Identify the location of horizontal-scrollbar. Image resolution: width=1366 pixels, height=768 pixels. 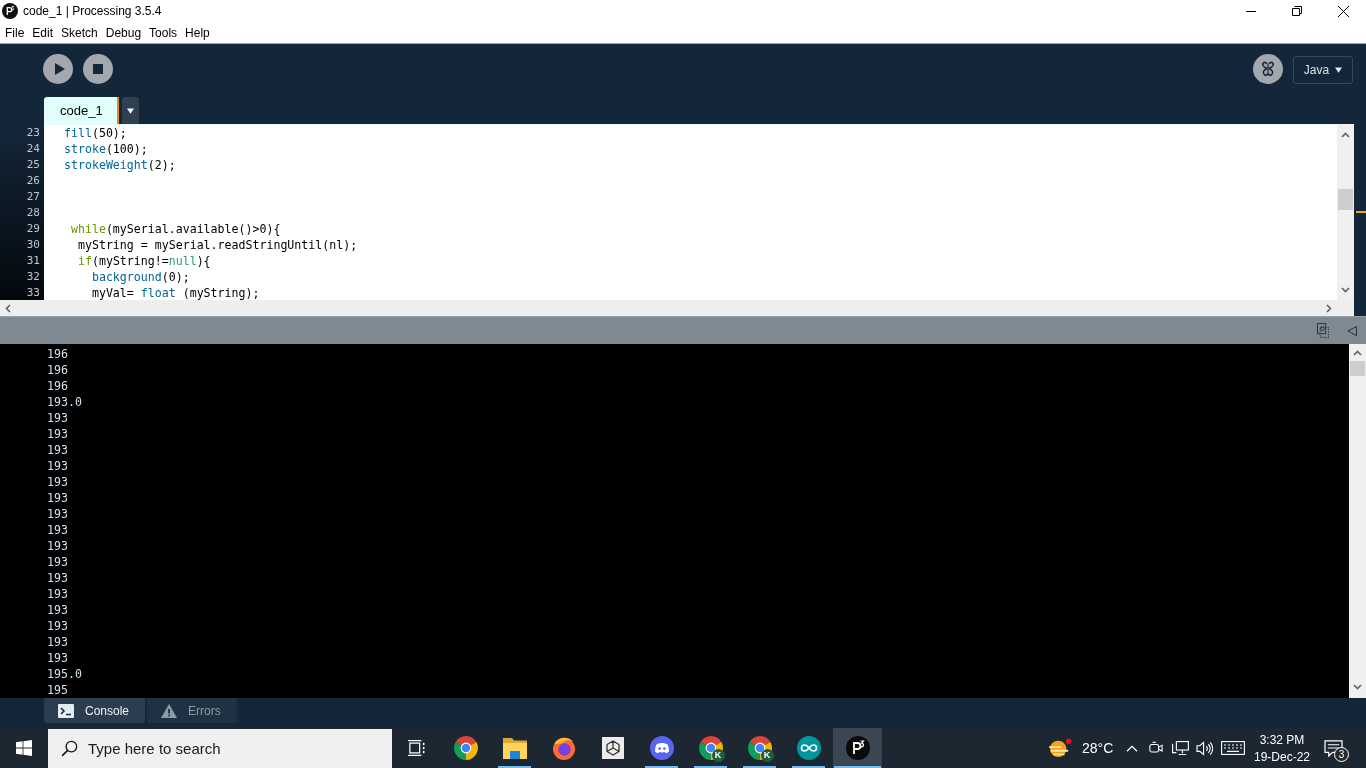
(677, 308).